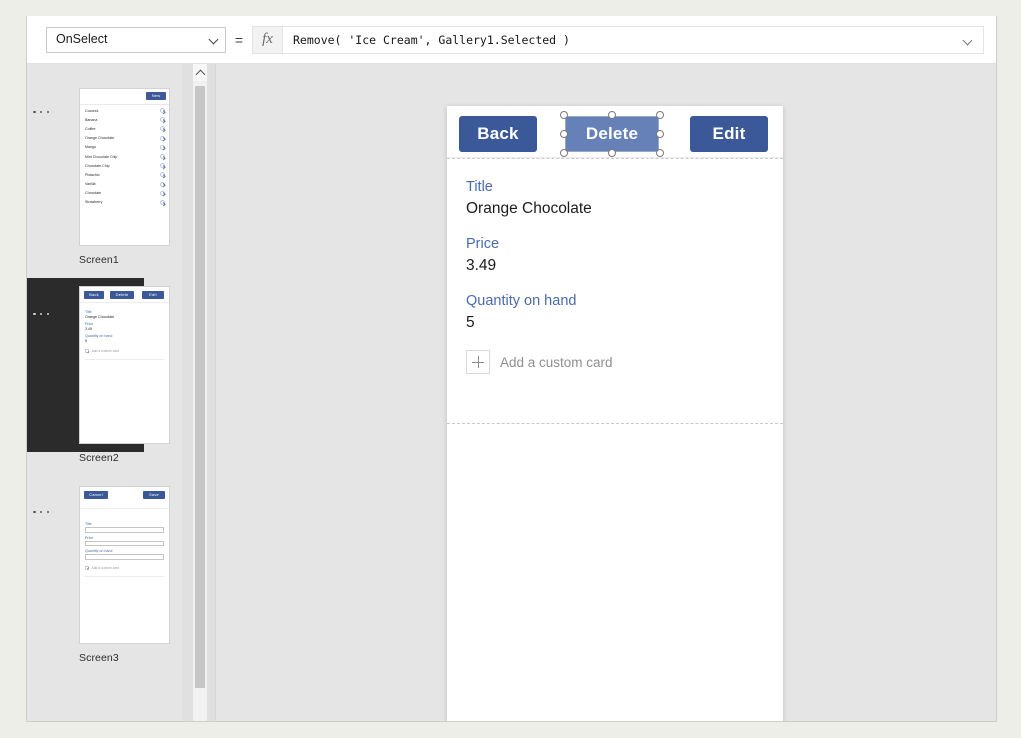 This screenshot has width=1021, height=738. I want to click on screen-top-bar: Back Delete Edit, so click(615, 132).